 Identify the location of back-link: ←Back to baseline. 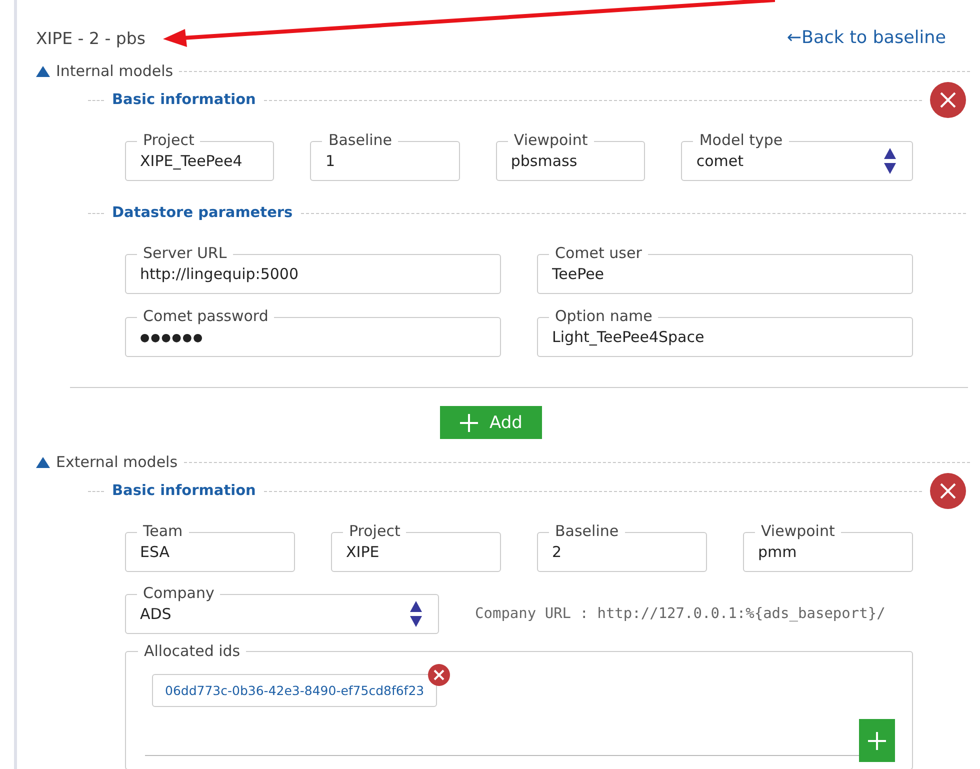
(866, 38).